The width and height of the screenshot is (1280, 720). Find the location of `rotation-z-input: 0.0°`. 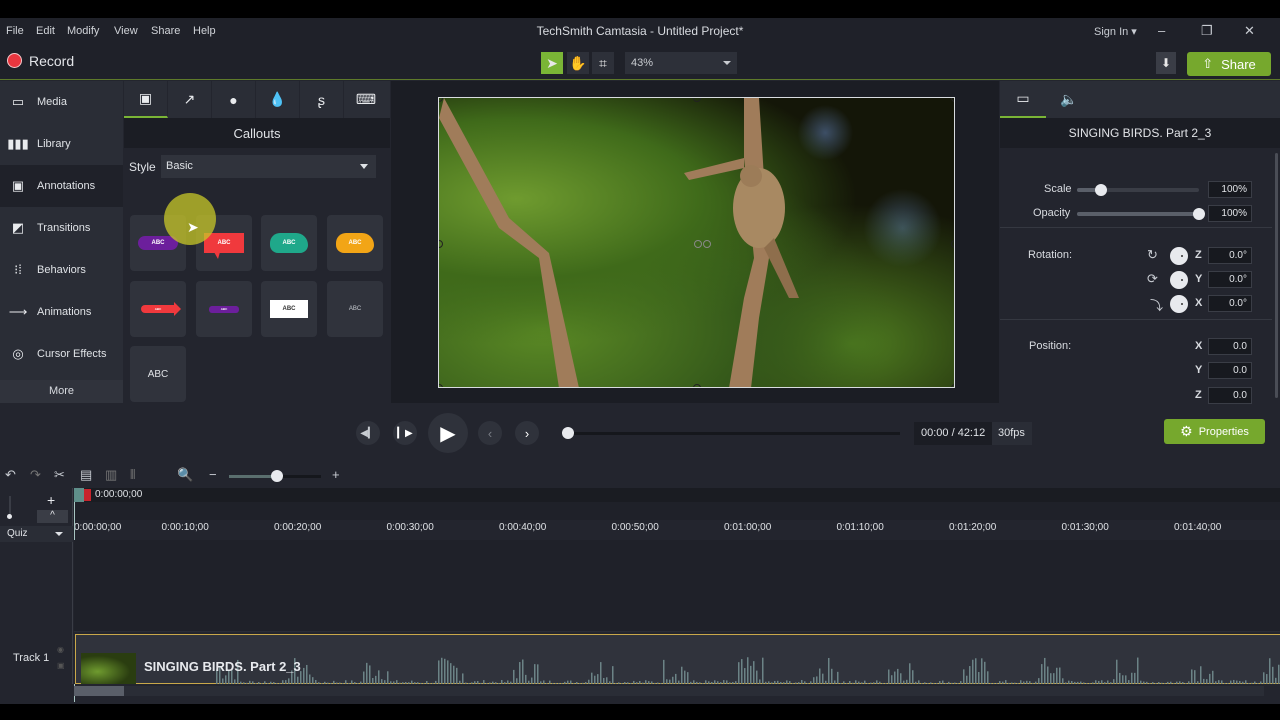

rotation-z-input: 0.0° is located at coordinates (1230, 255).